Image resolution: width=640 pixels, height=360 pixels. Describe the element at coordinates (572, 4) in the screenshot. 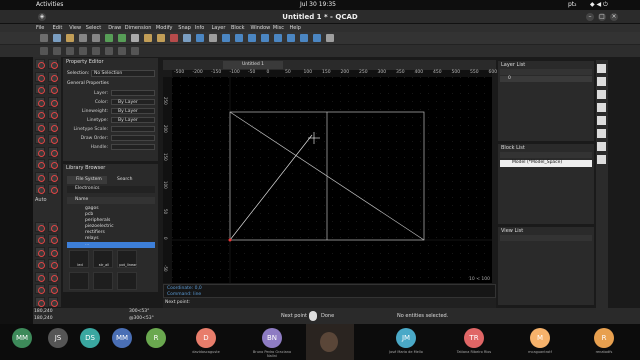

I see `input-language: pt₂` at that location.